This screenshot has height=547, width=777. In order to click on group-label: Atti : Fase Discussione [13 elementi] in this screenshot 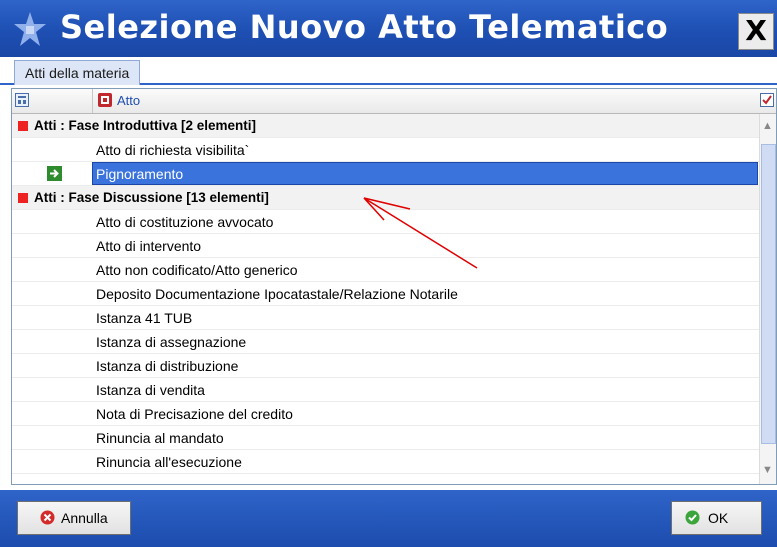, I will do `click(151, 197)`.